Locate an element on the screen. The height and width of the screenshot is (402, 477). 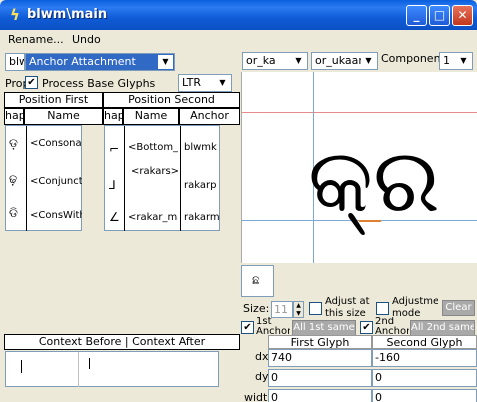
second-glyph-combo: or_ukaar ▼ is located at coordinates (344, 61).